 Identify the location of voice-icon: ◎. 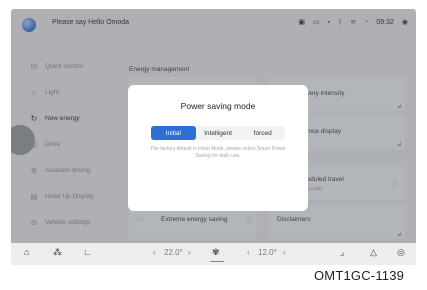
(401, 252).